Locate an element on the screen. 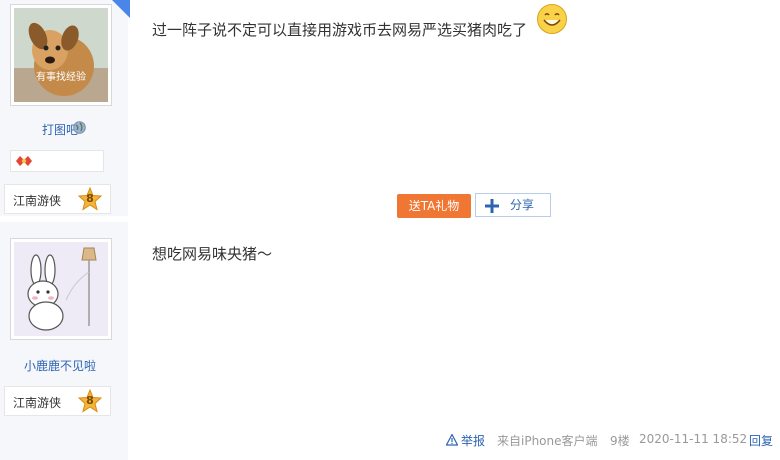 The height and width of the screenshot is (460, 780). send-gift-button: 送TA礼物 is located at coordinates (434, 206).